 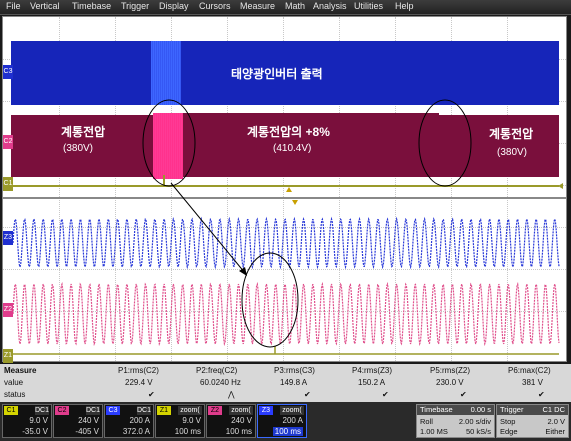 What do you see at coordinates (136, 431) in the screenshot?
I see `offset-value: 372.0 A` at bounding box center [136, 431].